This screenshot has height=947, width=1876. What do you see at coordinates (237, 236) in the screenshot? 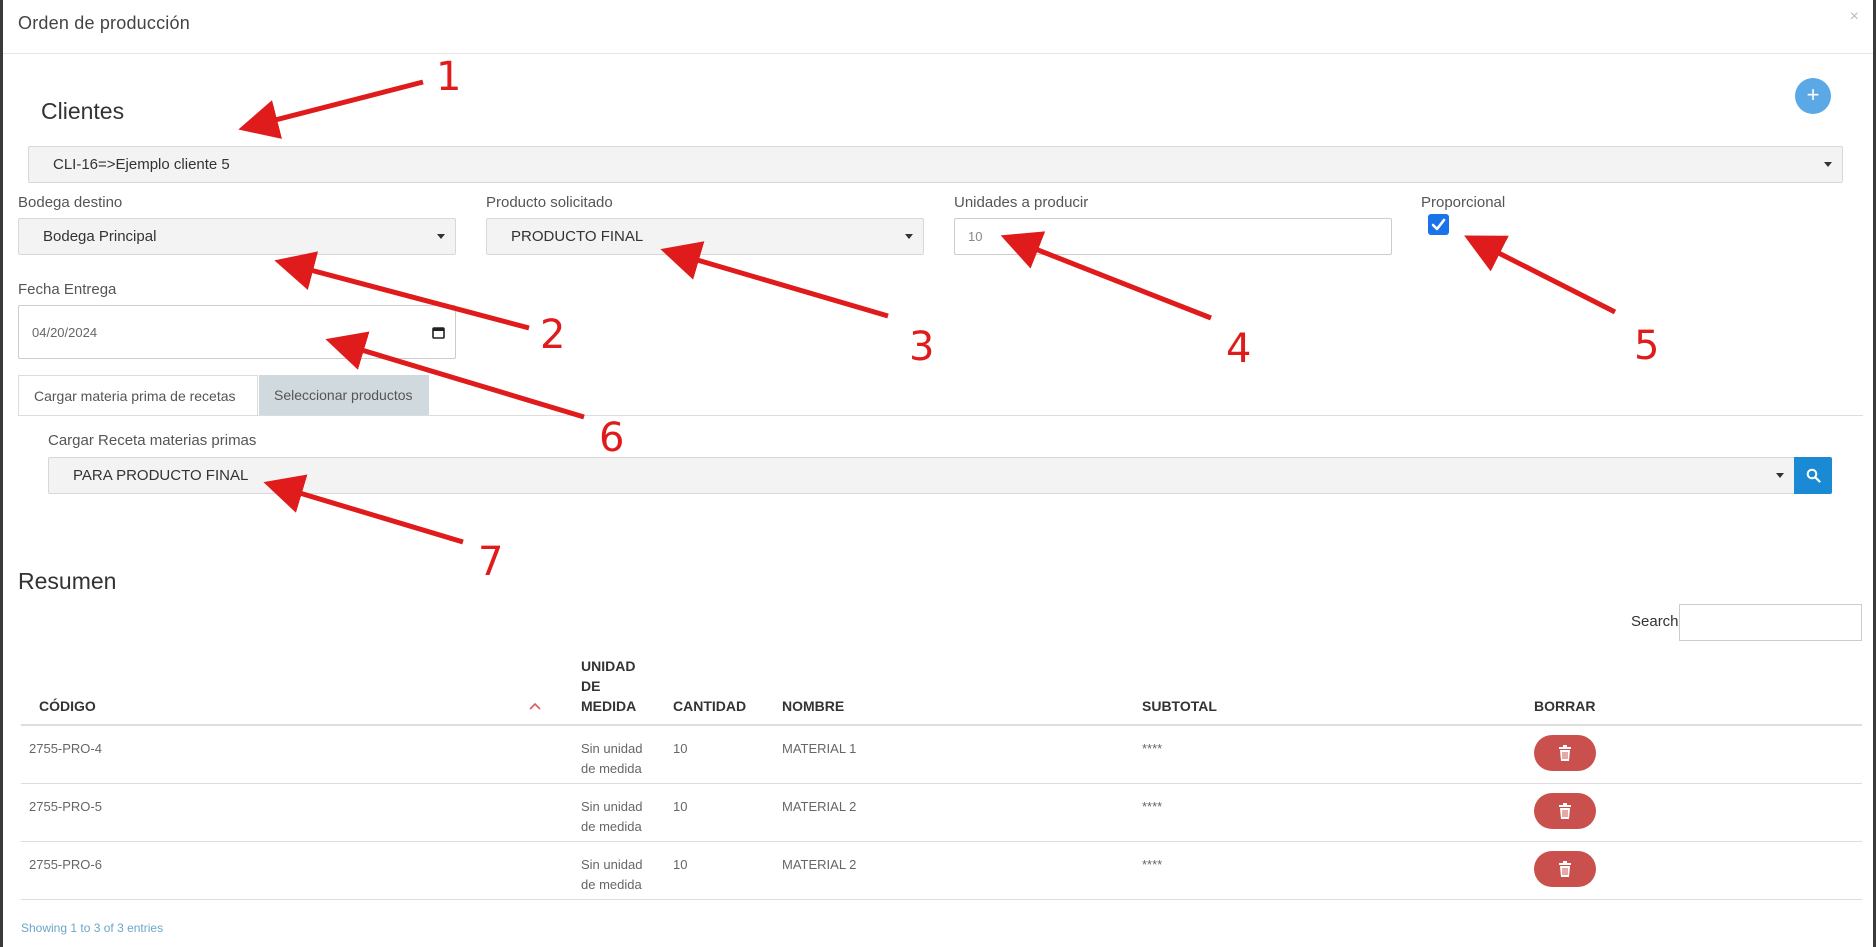
I see `bodega-select: Bodega Principal` at bounding box center [237, 236].